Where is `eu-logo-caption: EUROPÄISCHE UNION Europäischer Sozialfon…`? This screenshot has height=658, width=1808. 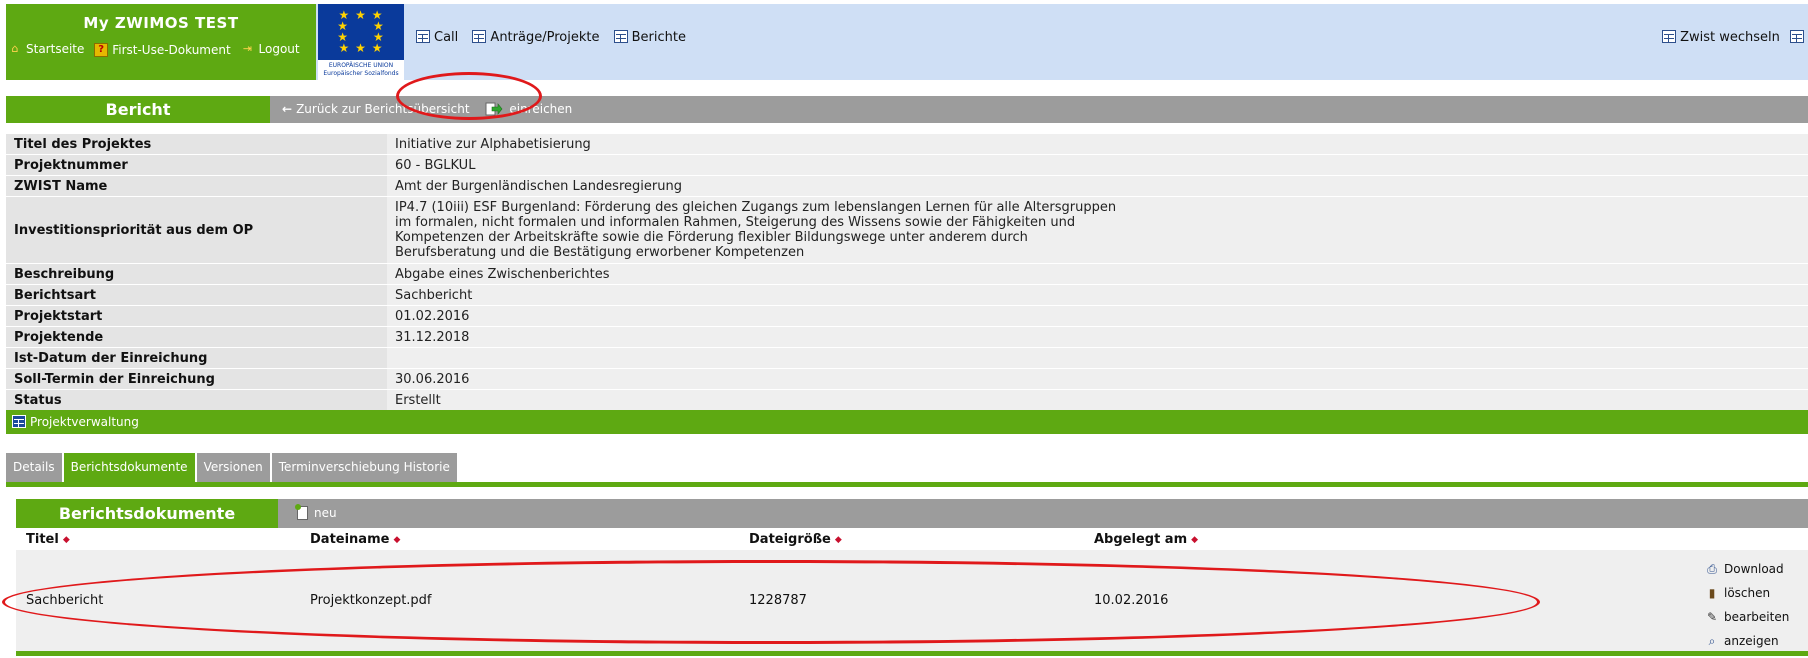
eu-logo-caption: EUROPÄISCHE UNION Europäischer Sozialfon… is located at coordinates (361, 70).